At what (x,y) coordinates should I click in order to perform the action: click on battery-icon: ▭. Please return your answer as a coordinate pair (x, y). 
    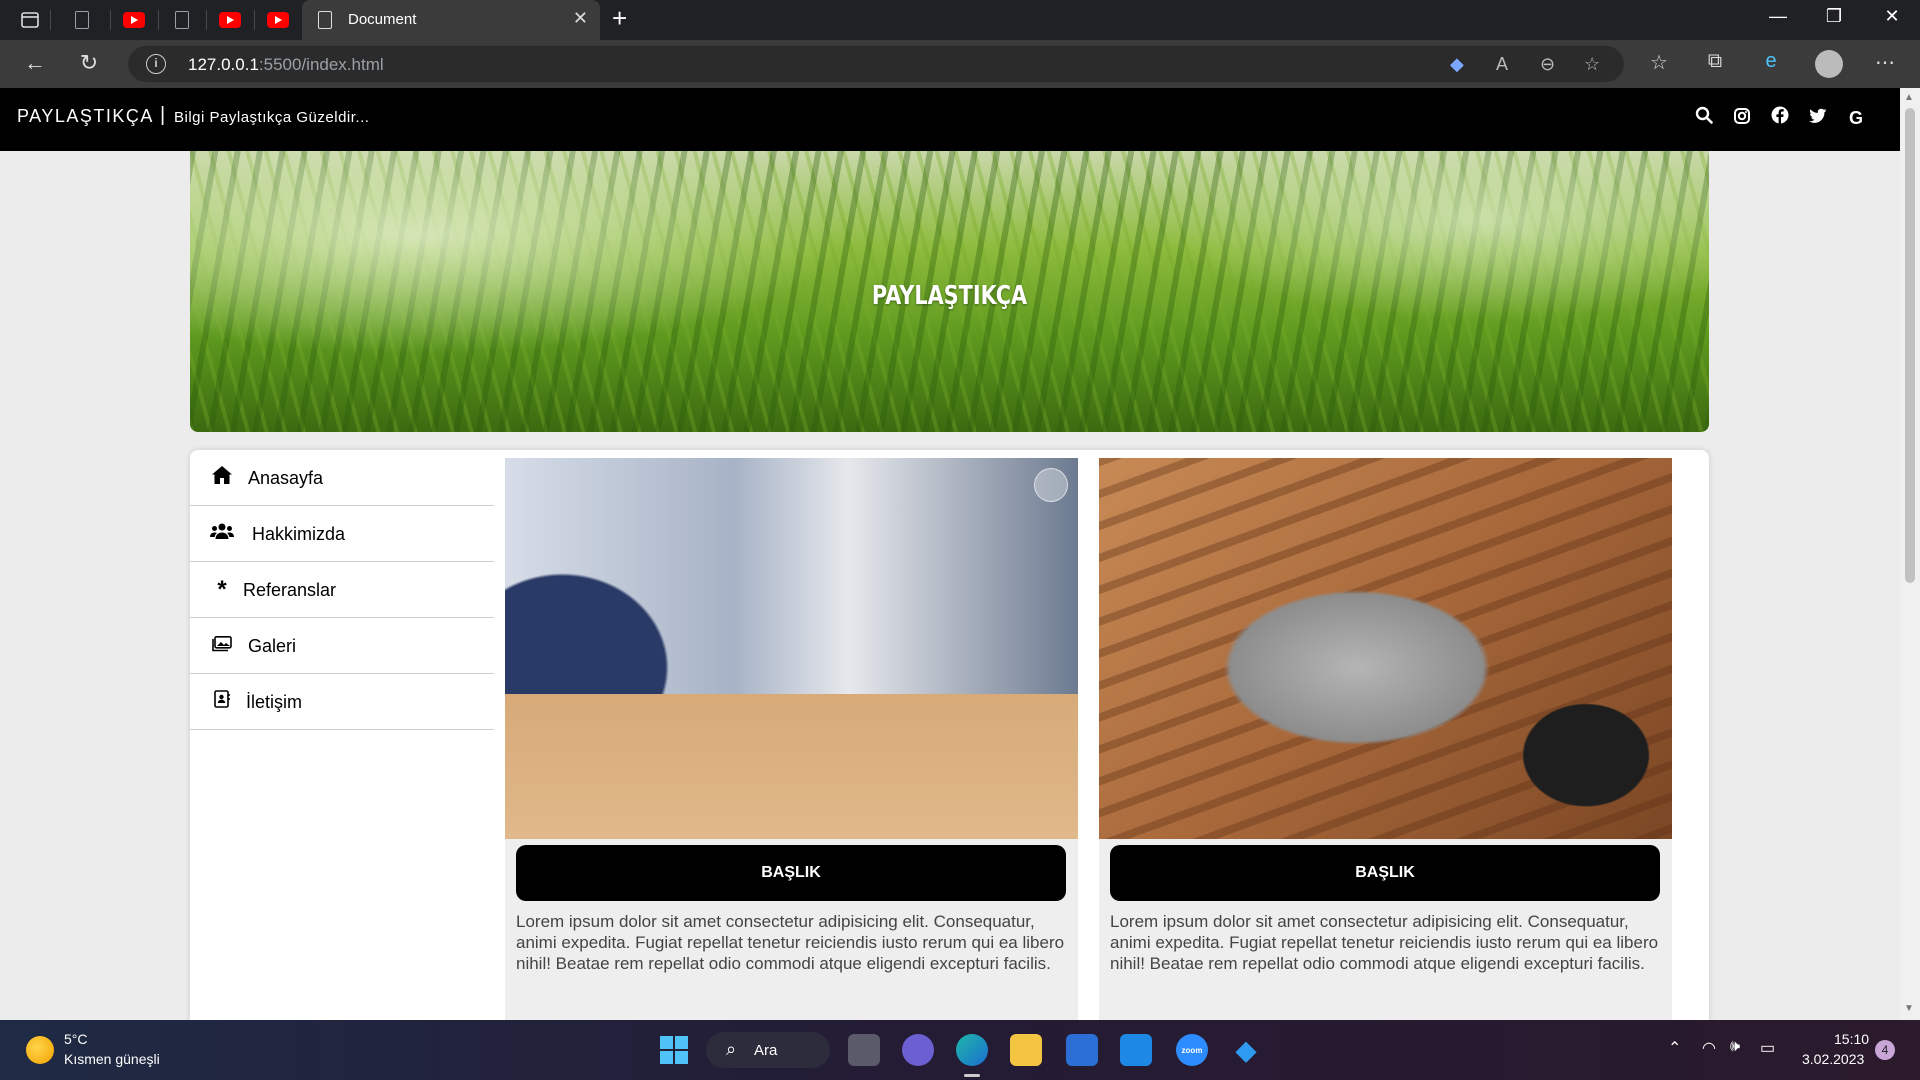
    Looking at the image, I should click on (1767, 1048).